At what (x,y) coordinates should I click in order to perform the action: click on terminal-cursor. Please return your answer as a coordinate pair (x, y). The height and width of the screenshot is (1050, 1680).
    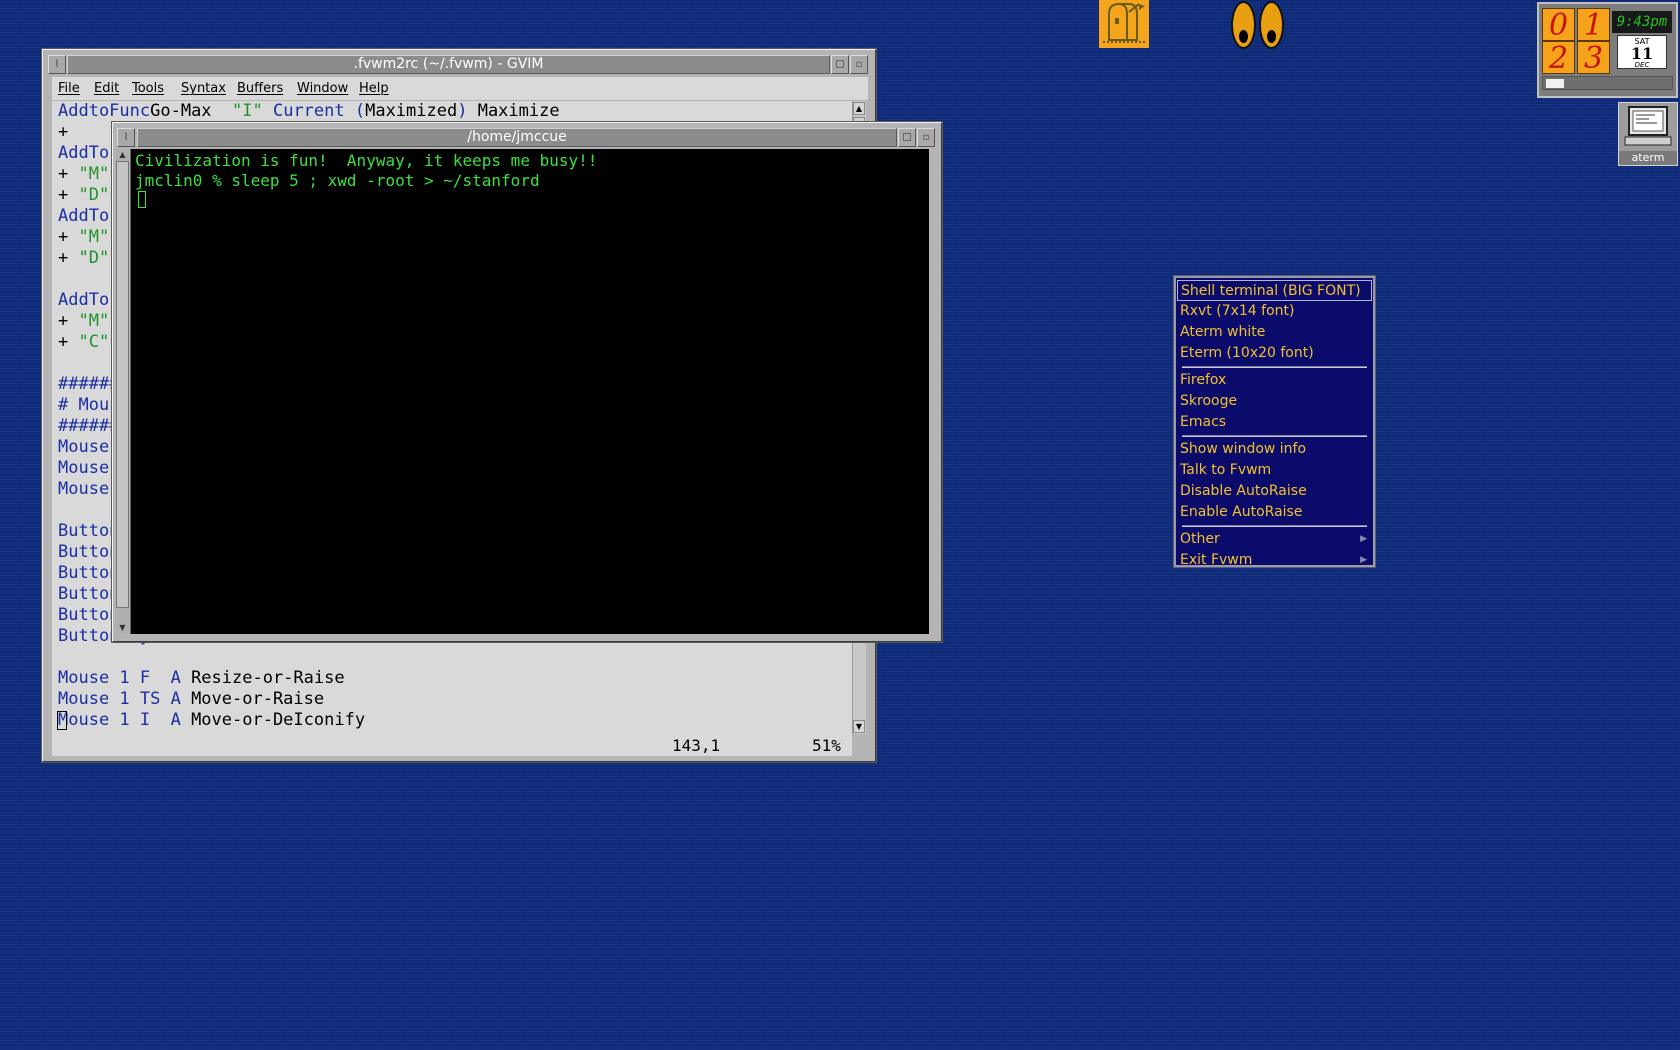
    Looking at the image, I should click on (142, 199).